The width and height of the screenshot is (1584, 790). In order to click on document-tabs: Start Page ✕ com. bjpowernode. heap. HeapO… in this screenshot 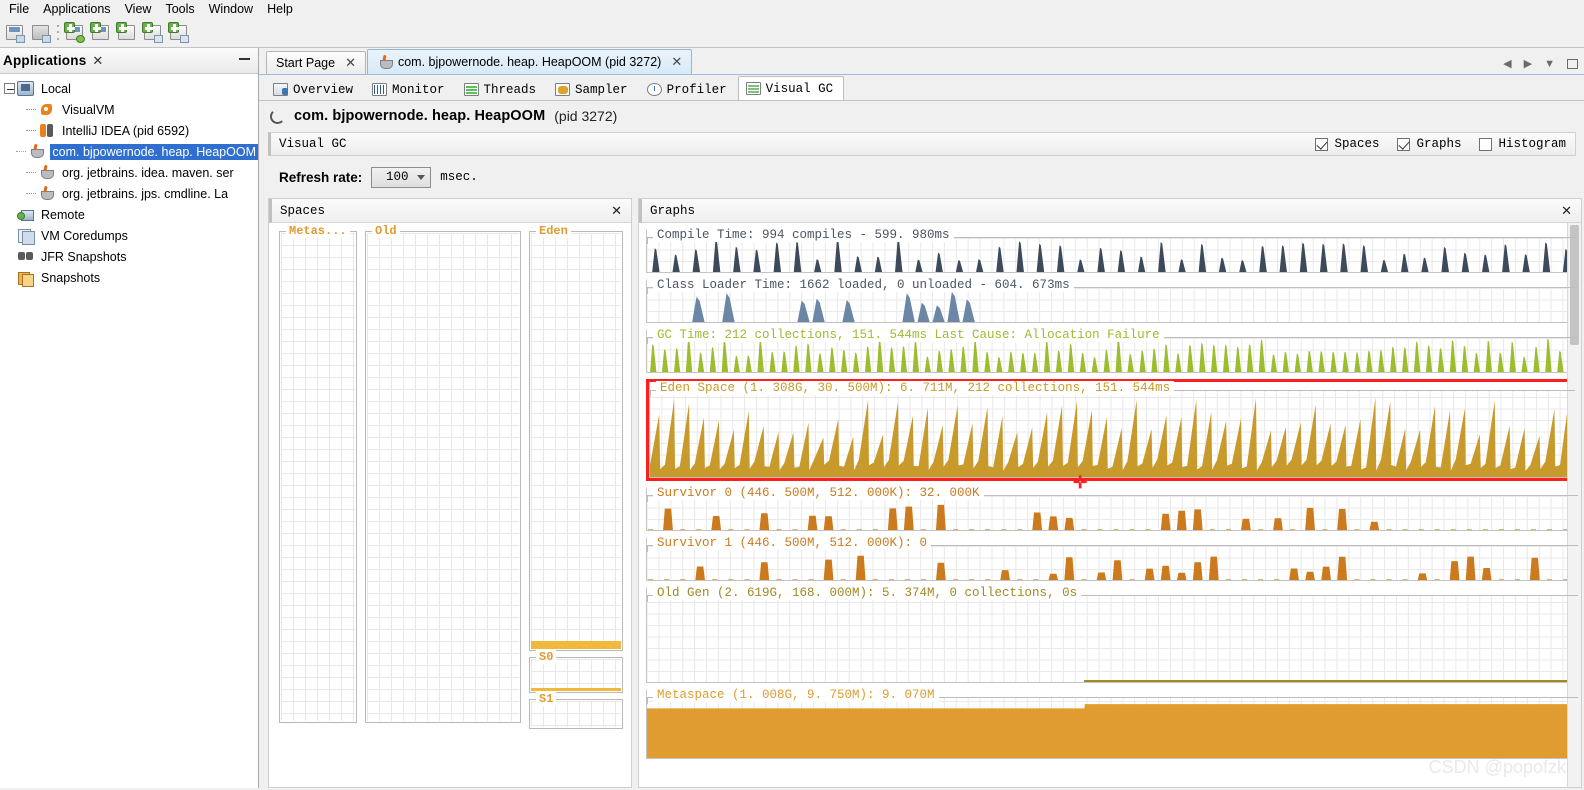, I will do `click(921, 61)`.